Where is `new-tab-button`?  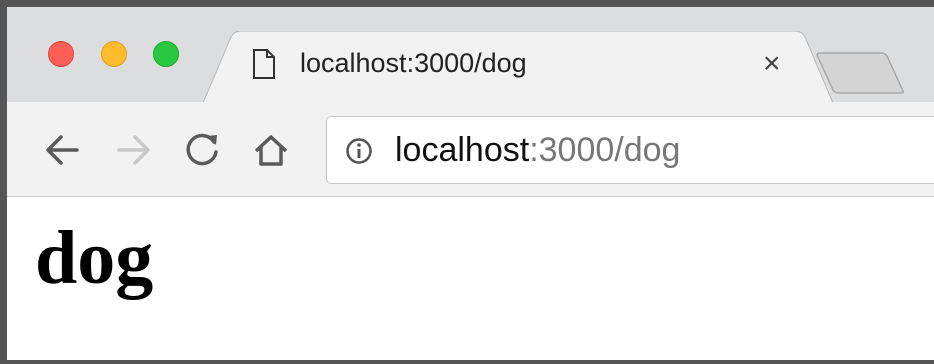
new-tab-button is located at coordinates (860, 73).